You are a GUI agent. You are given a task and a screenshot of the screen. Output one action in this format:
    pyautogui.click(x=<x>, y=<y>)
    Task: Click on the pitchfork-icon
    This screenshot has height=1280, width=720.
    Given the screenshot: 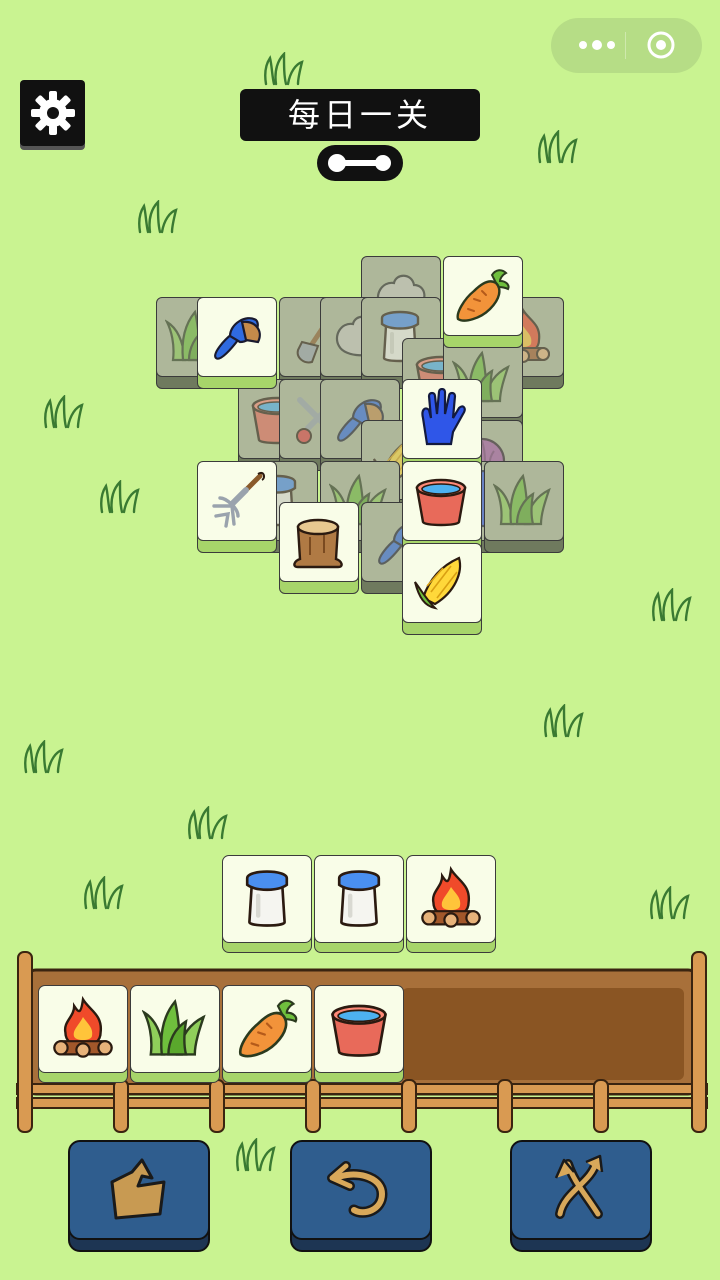 What is the action you would take?
    pyautogui.click(x=236, y=500)
    